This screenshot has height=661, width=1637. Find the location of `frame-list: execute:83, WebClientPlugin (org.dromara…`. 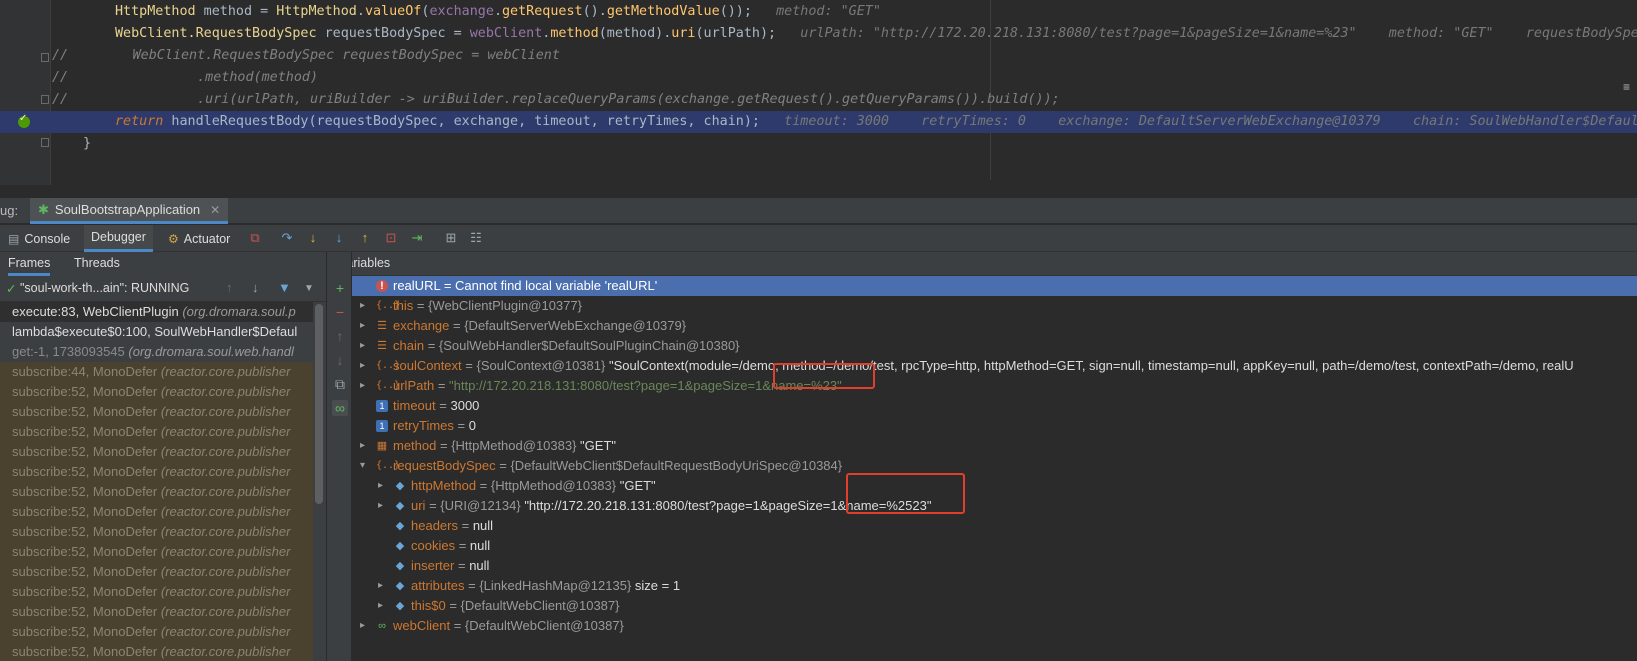

frame-list: execute:83, WebClientPlugin (org.dromara… is located at coordinates (156, 481).